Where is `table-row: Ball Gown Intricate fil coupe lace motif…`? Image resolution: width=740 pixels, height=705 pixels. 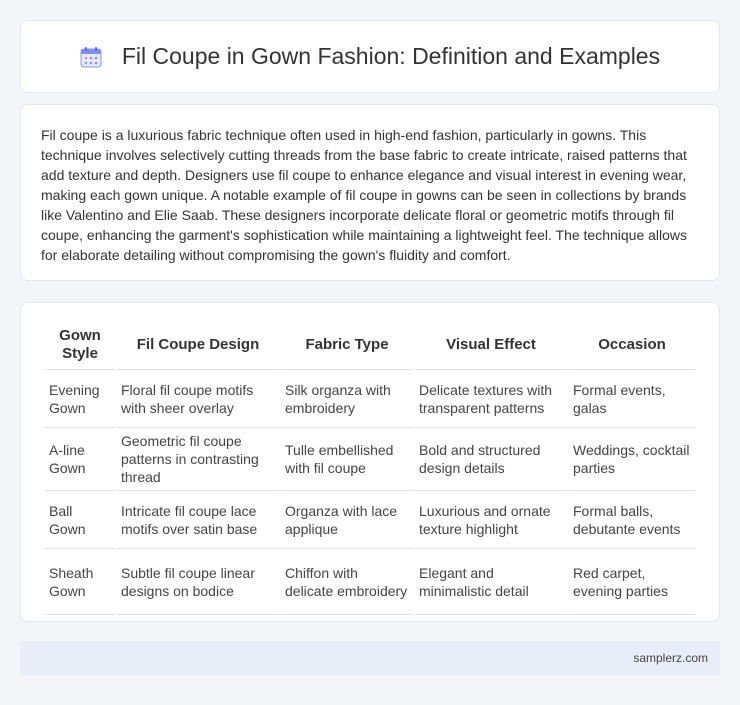
table-row: Ball Gown Intricate fil coupe lace motif… is located at coordinates (370, 520).